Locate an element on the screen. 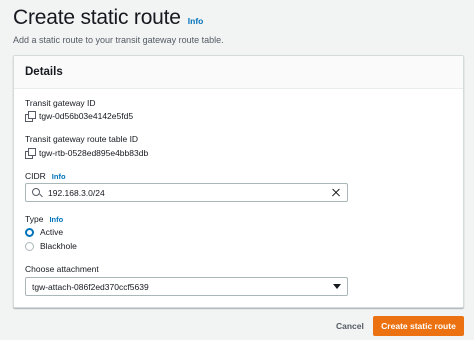 Image resolution: width=474 pixels, height=340 pixels. route-table-id-row: tgw-rtb-0528ed895e4bb83db is located at coordinates (87, 153).